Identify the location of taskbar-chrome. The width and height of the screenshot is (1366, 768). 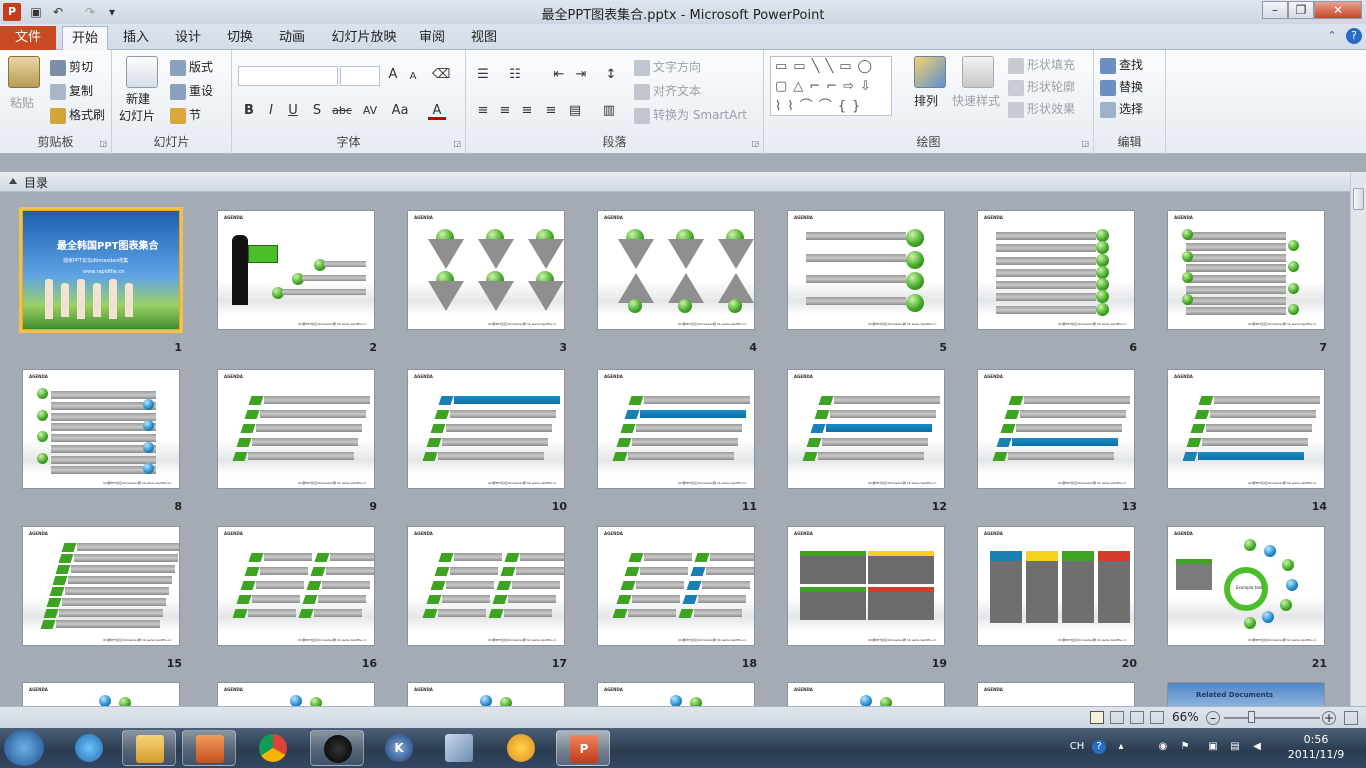
(273, 748).